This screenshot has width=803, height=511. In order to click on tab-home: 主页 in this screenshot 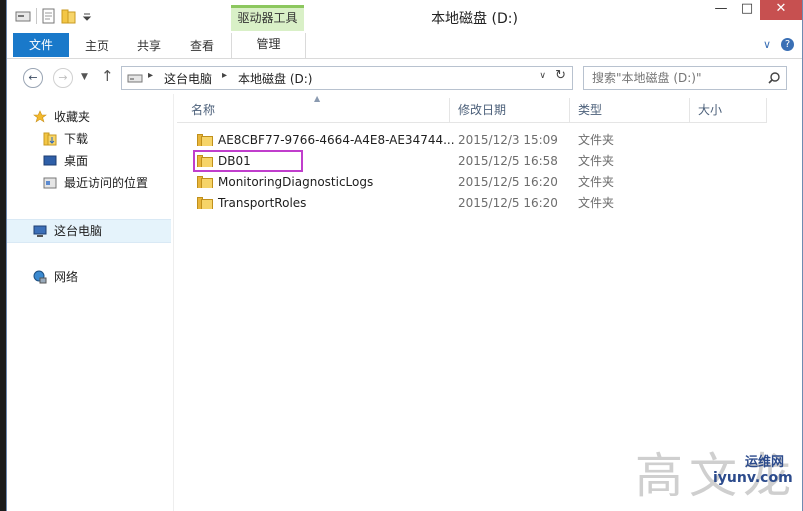, I will do `click(97, 46)`.